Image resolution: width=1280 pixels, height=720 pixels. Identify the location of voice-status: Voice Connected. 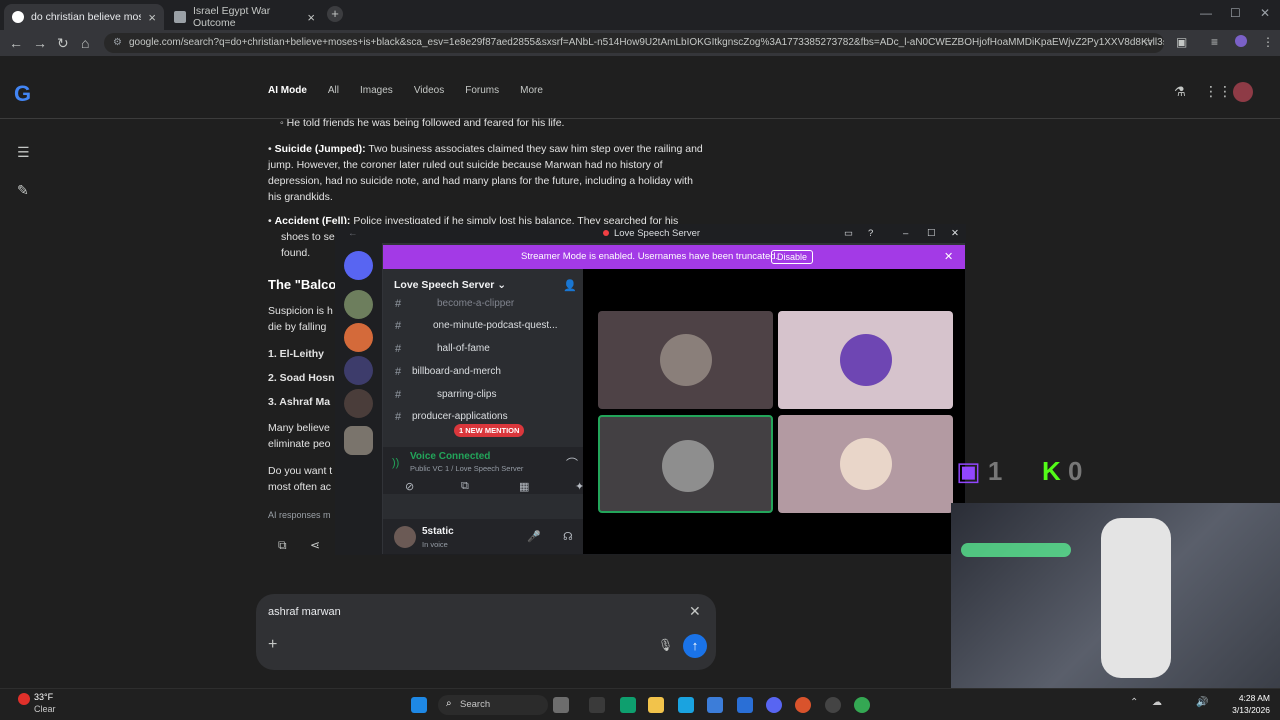
(450, 456).